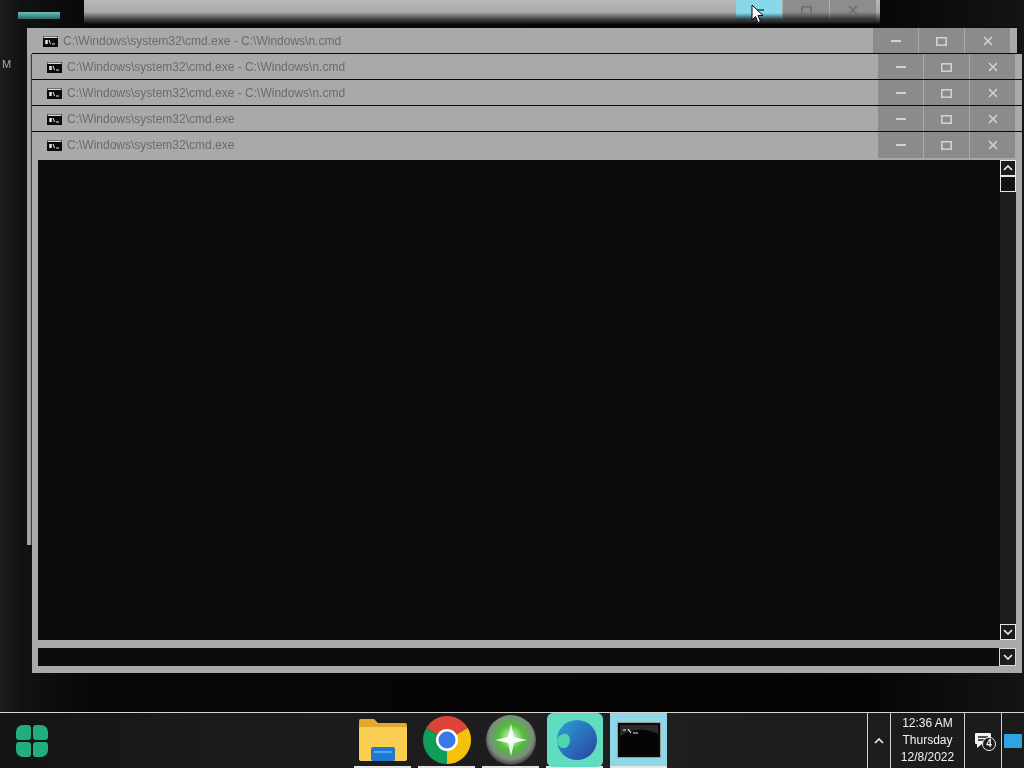 The height and width of the screenshot is (768, 1024). Describe the element at coordinates (39, 15) in the screenshot. I see `window-edge` at that location.